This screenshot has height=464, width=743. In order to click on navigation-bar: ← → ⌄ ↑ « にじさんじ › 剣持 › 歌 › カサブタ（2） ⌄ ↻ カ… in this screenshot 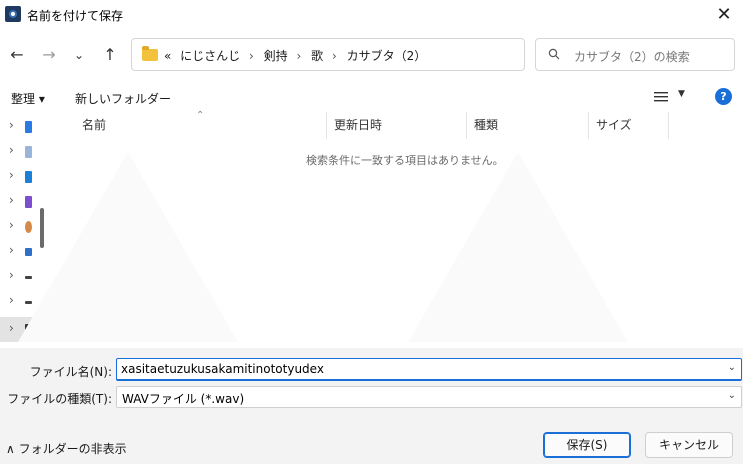, I will do `click(371, 55)`.